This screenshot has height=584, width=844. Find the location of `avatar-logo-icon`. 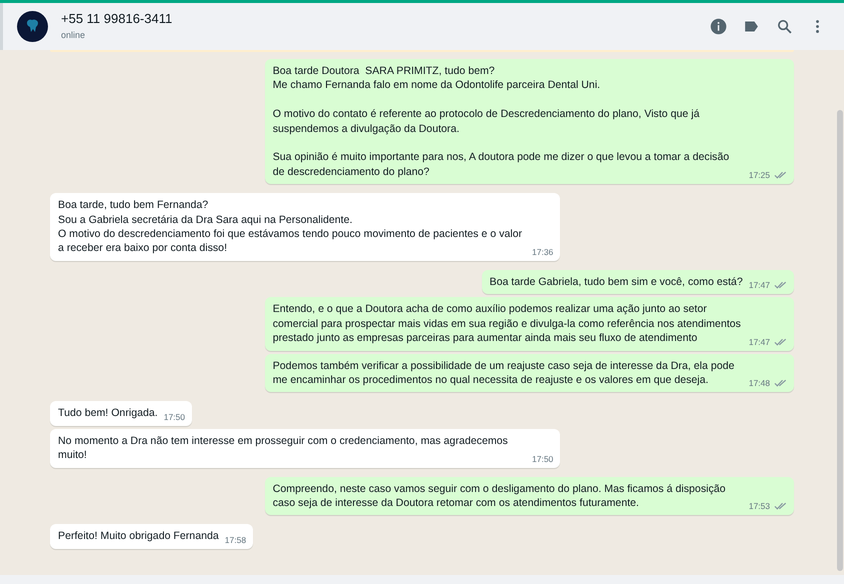

avatar-logo-icon is located at coordinates (32, 26).